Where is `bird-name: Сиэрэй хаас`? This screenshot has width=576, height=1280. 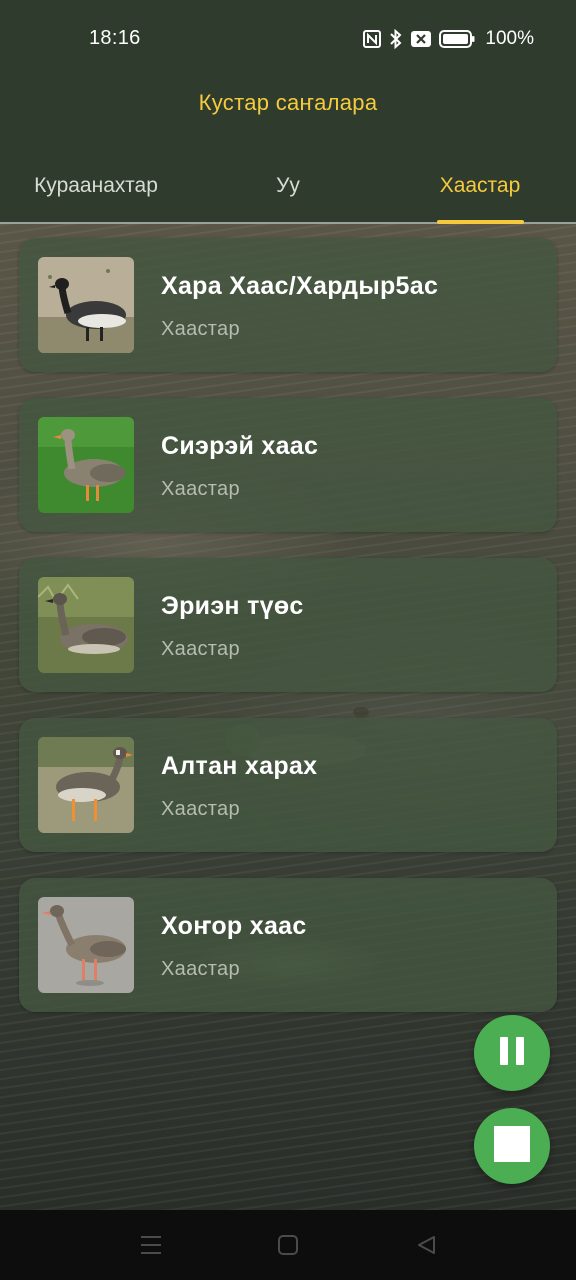 bird-name: Сиэрэй хаас is located at coordinates (240, 446).